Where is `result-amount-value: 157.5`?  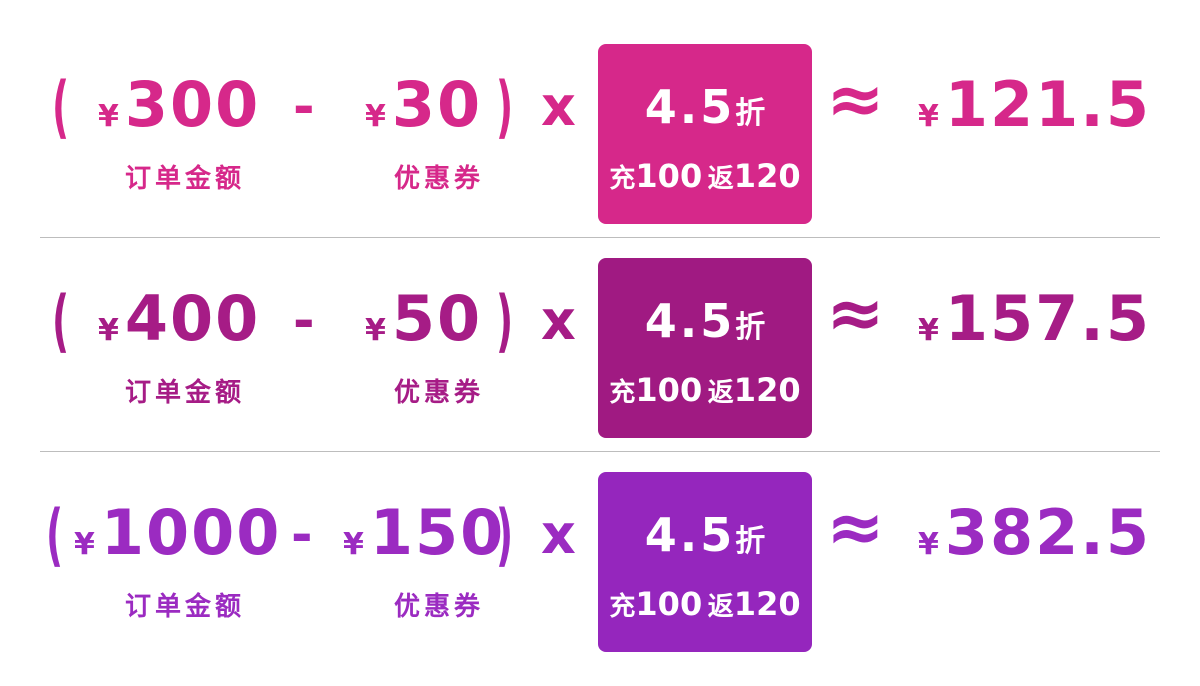 result-amount-value: 157.5 is located at coordinates (1047, 318).